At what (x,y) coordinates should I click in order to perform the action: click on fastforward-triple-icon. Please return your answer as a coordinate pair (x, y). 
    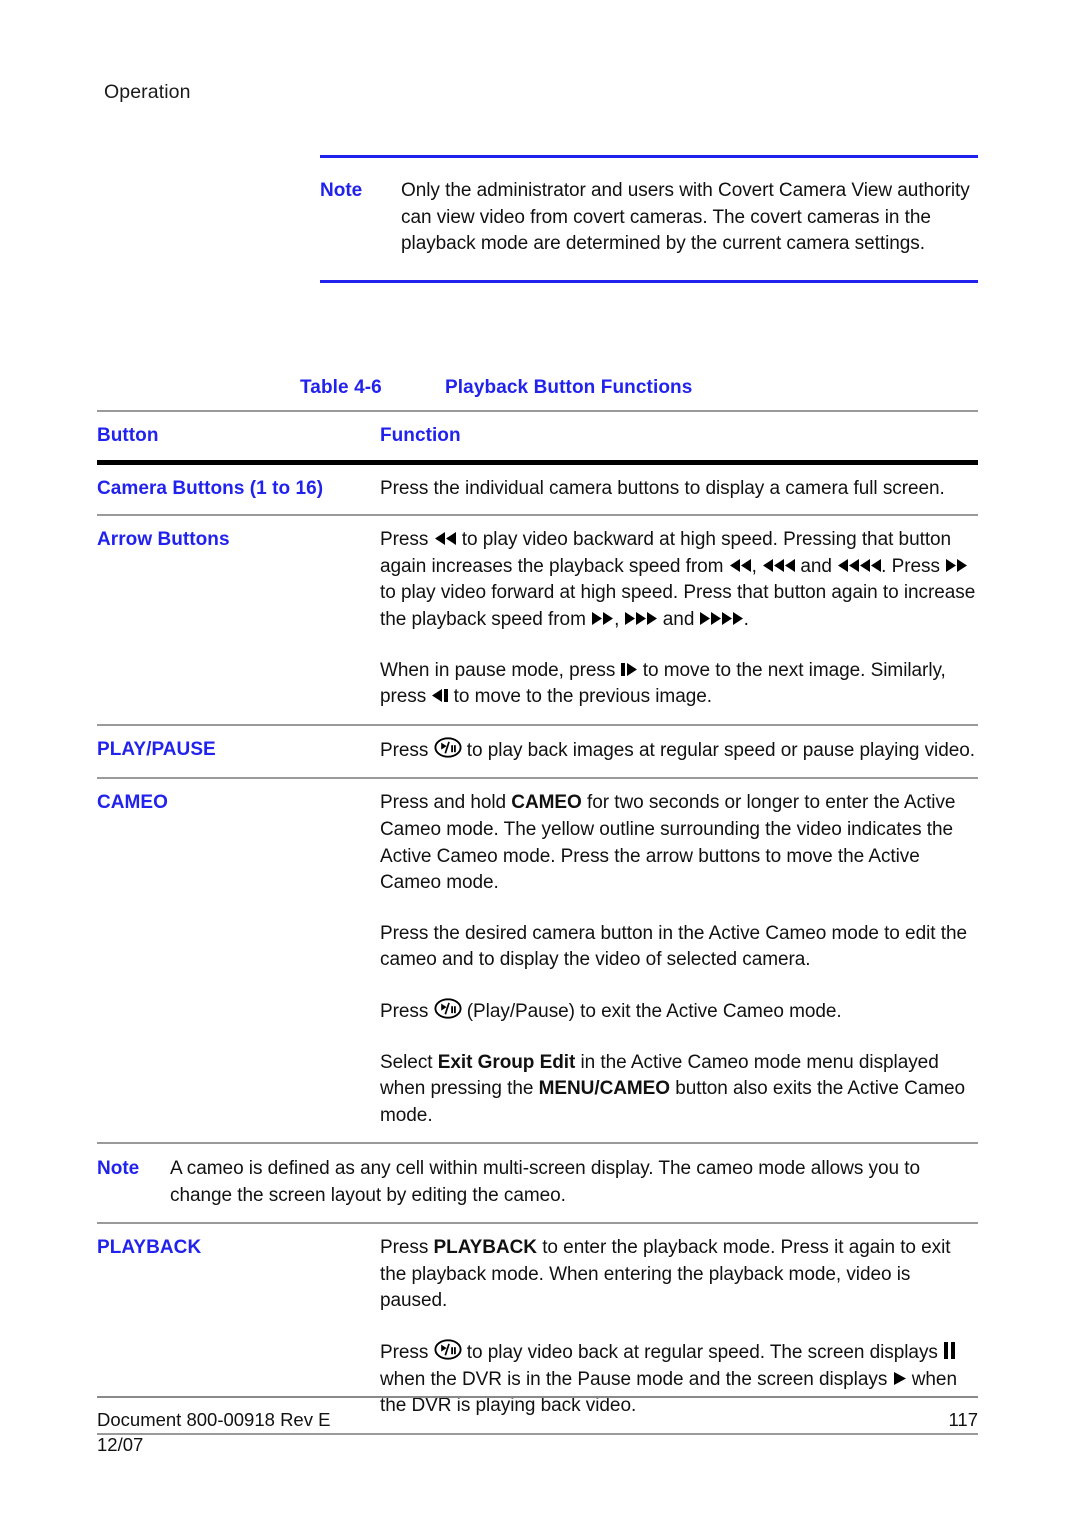
    Looking at the image, I should click on (641, 618).